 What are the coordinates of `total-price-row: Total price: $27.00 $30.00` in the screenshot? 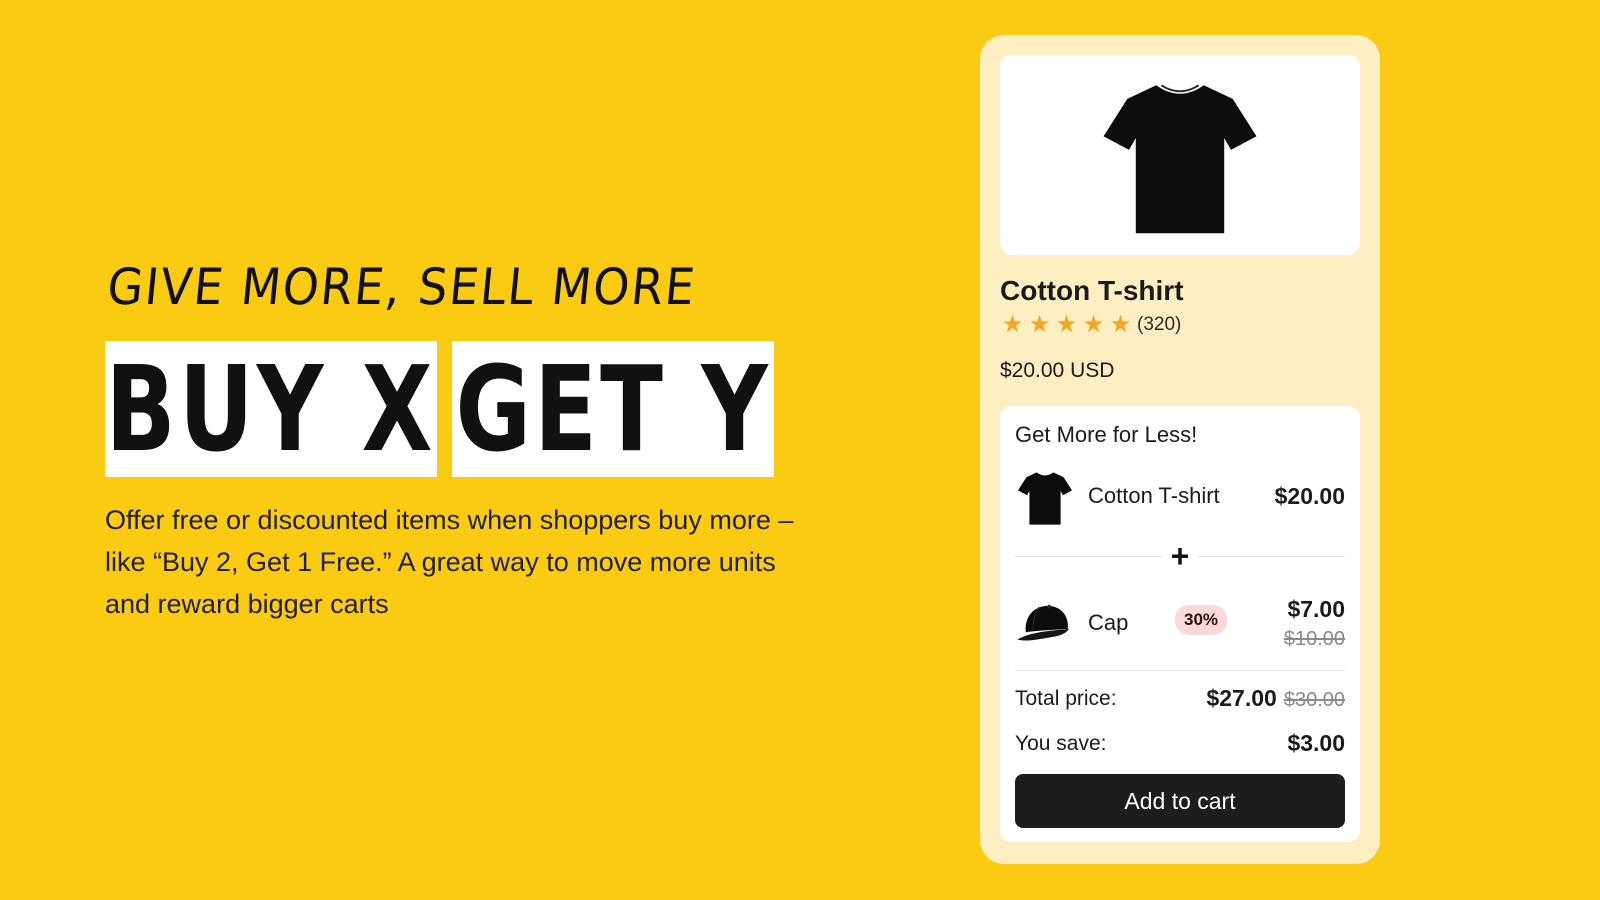 It's located at (1180, 701).